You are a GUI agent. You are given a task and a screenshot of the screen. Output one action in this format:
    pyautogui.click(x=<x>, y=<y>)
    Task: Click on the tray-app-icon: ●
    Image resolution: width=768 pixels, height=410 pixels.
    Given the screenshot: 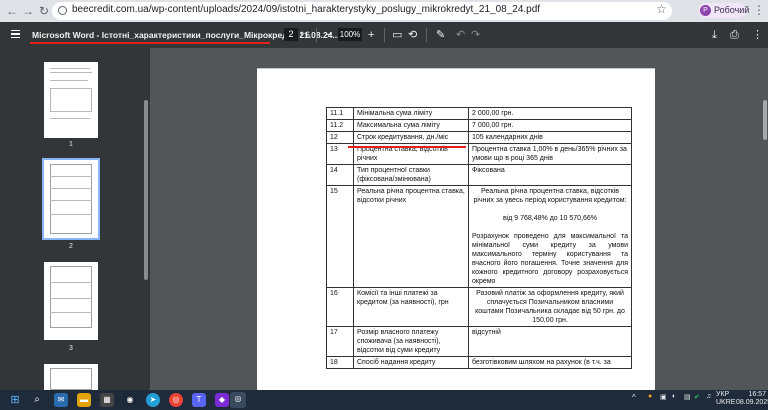 What is the action you would take?
    pyautogui.click(x=650, y=396)
    